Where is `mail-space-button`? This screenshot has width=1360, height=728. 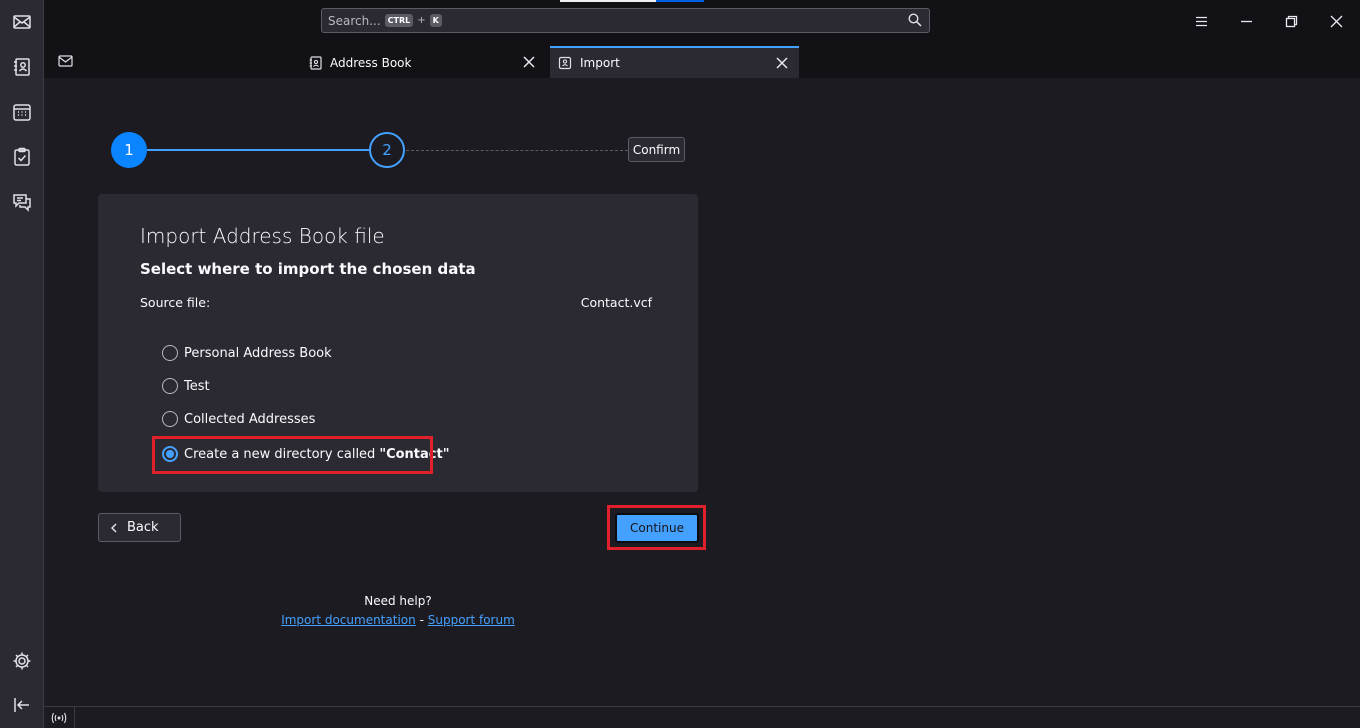 mail-space-button is located at coordinates (22, 22).